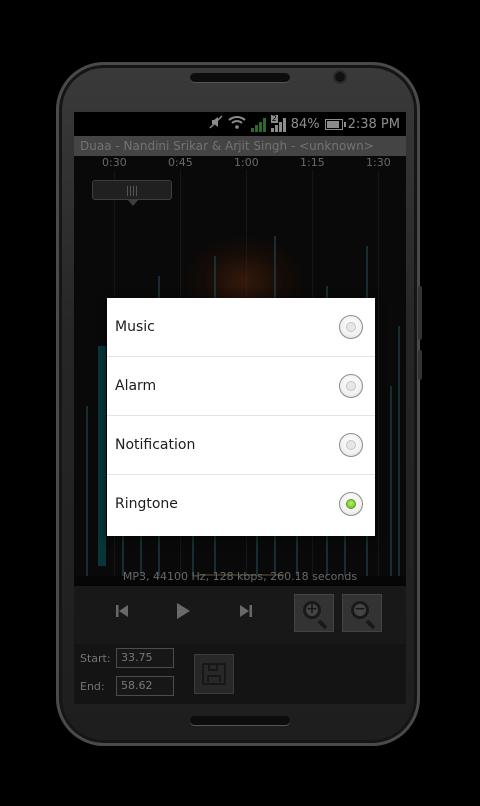  Describe the element at coordinates (241, 504) in the screenshot. I see `option-ringtone: Ringtone` at that location.